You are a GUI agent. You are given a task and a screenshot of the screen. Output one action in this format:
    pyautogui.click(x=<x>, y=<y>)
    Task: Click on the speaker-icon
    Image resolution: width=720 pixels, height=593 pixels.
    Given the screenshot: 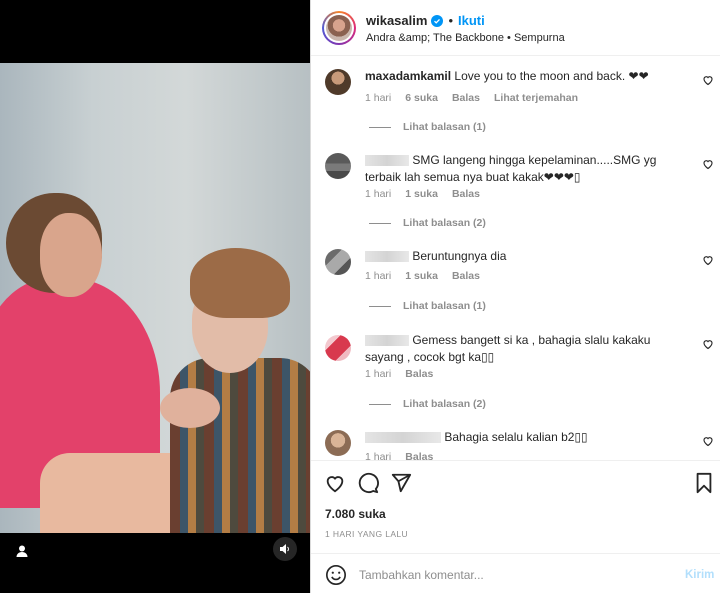 What is the action you would take?
    pyautogui.click(x=285, y=549)
    